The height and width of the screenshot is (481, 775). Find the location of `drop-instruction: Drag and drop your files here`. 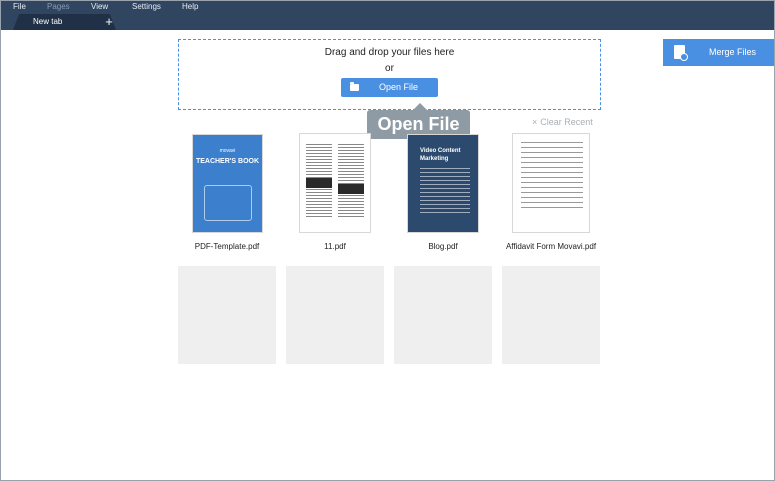

drop-instruction: Drag and drop your files here is located at coordinates (389, 52).